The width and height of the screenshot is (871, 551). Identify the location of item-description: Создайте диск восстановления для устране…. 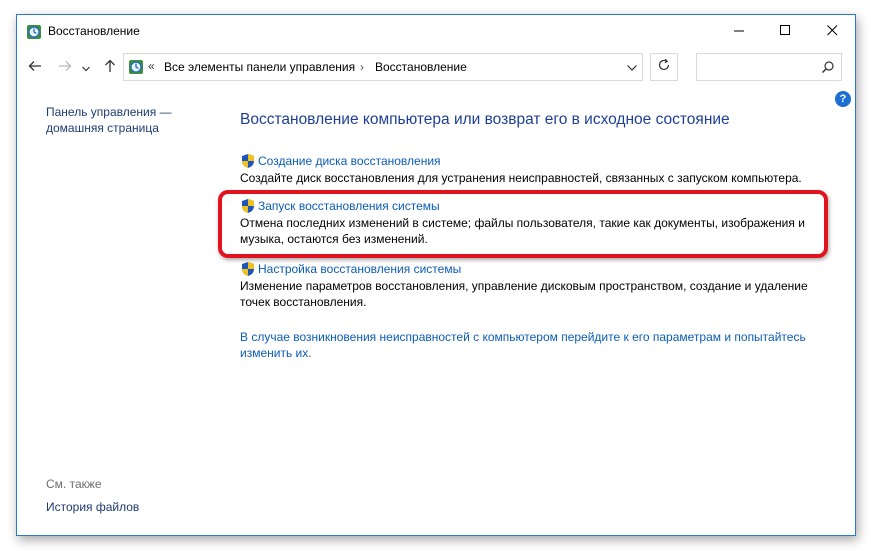
(521, 178).